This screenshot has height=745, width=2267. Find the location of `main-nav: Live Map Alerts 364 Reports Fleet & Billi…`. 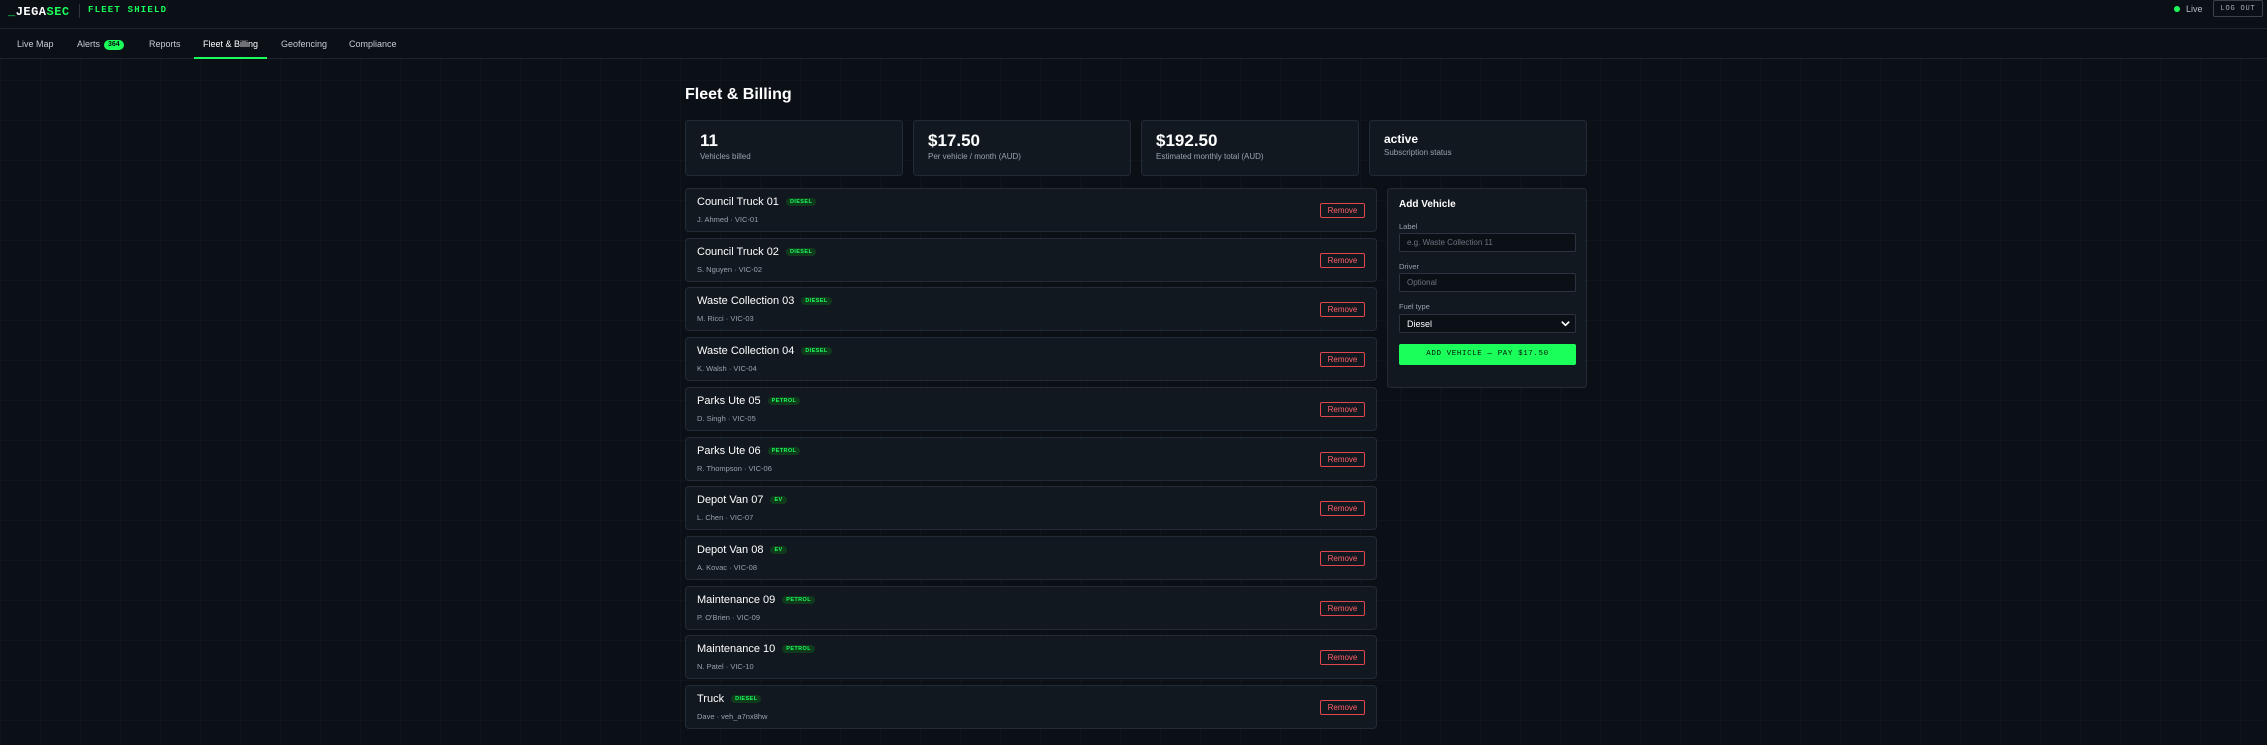

main-nav: Live Map Alerts 364 Reports Fleet & Billi… is located at coordinates (1133, 44).